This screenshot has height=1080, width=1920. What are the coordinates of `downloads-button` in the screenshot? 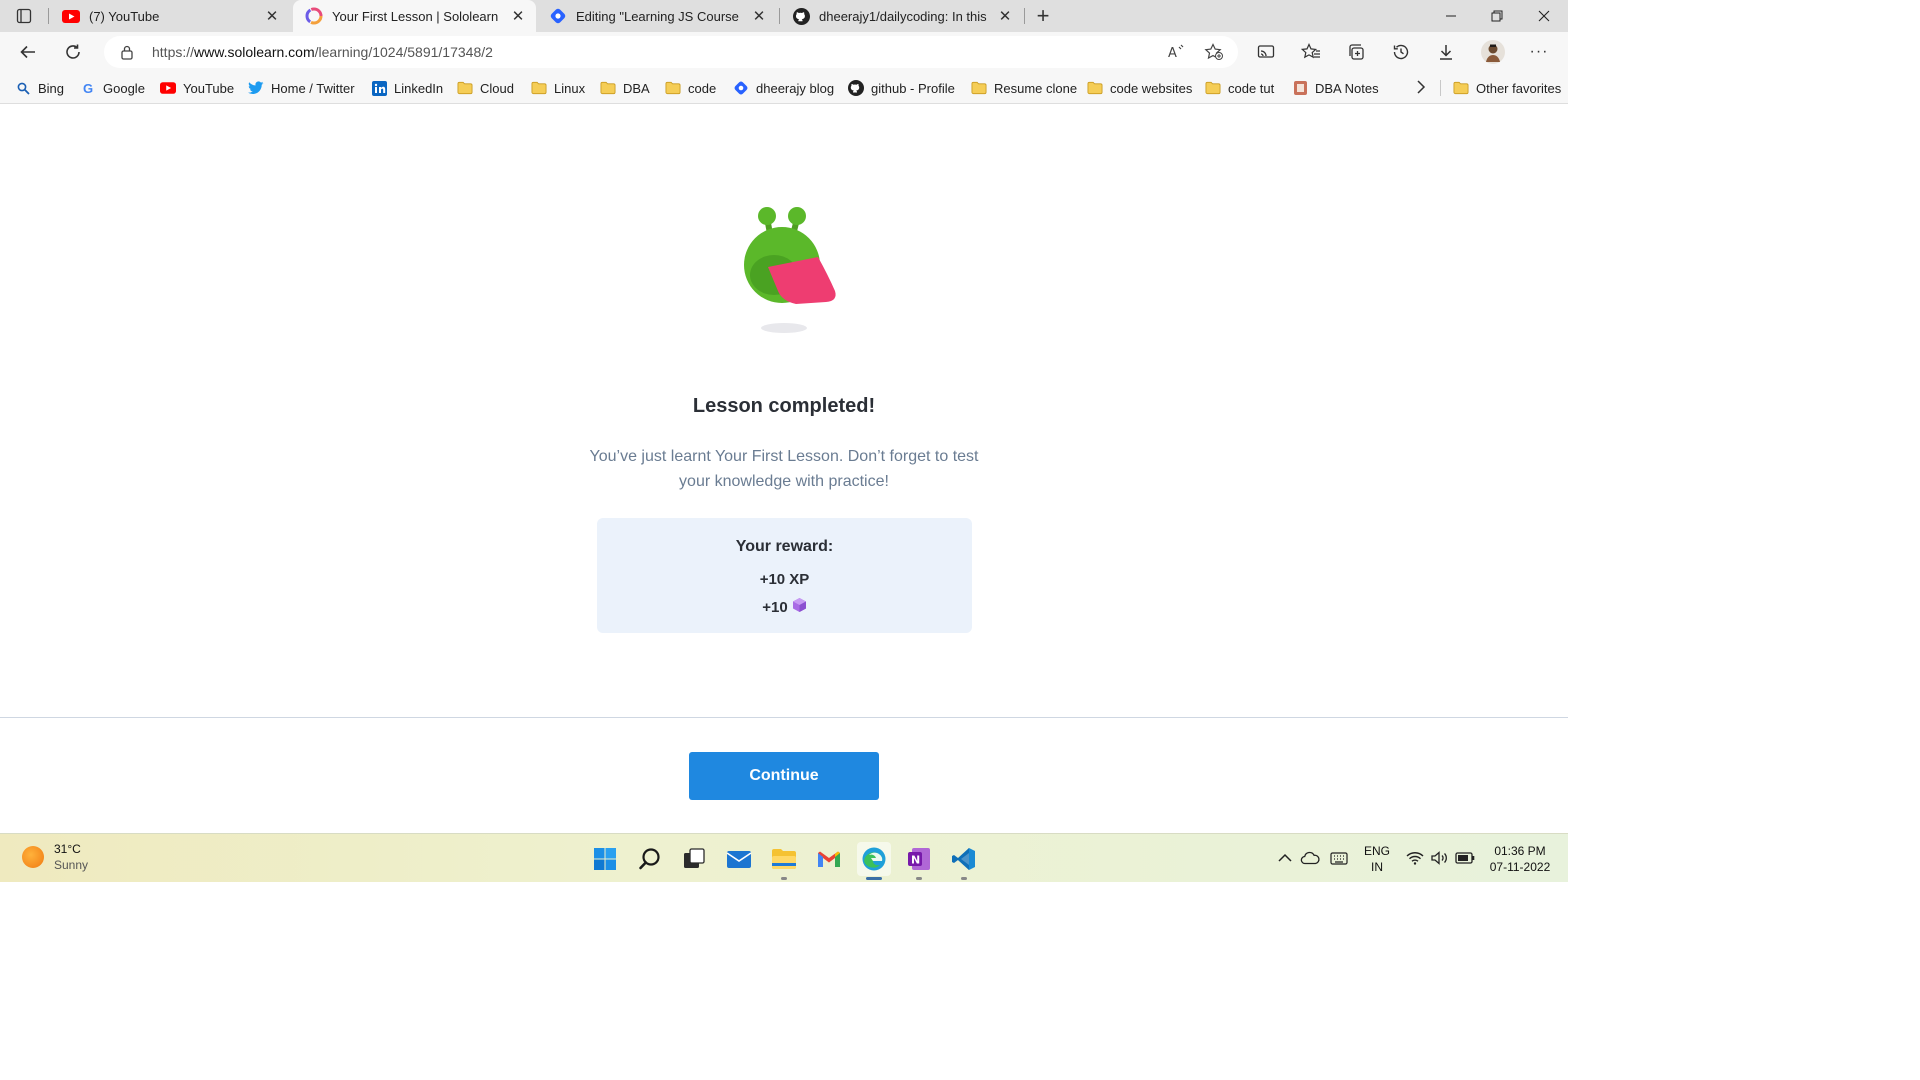 It's located at (1446, 52).